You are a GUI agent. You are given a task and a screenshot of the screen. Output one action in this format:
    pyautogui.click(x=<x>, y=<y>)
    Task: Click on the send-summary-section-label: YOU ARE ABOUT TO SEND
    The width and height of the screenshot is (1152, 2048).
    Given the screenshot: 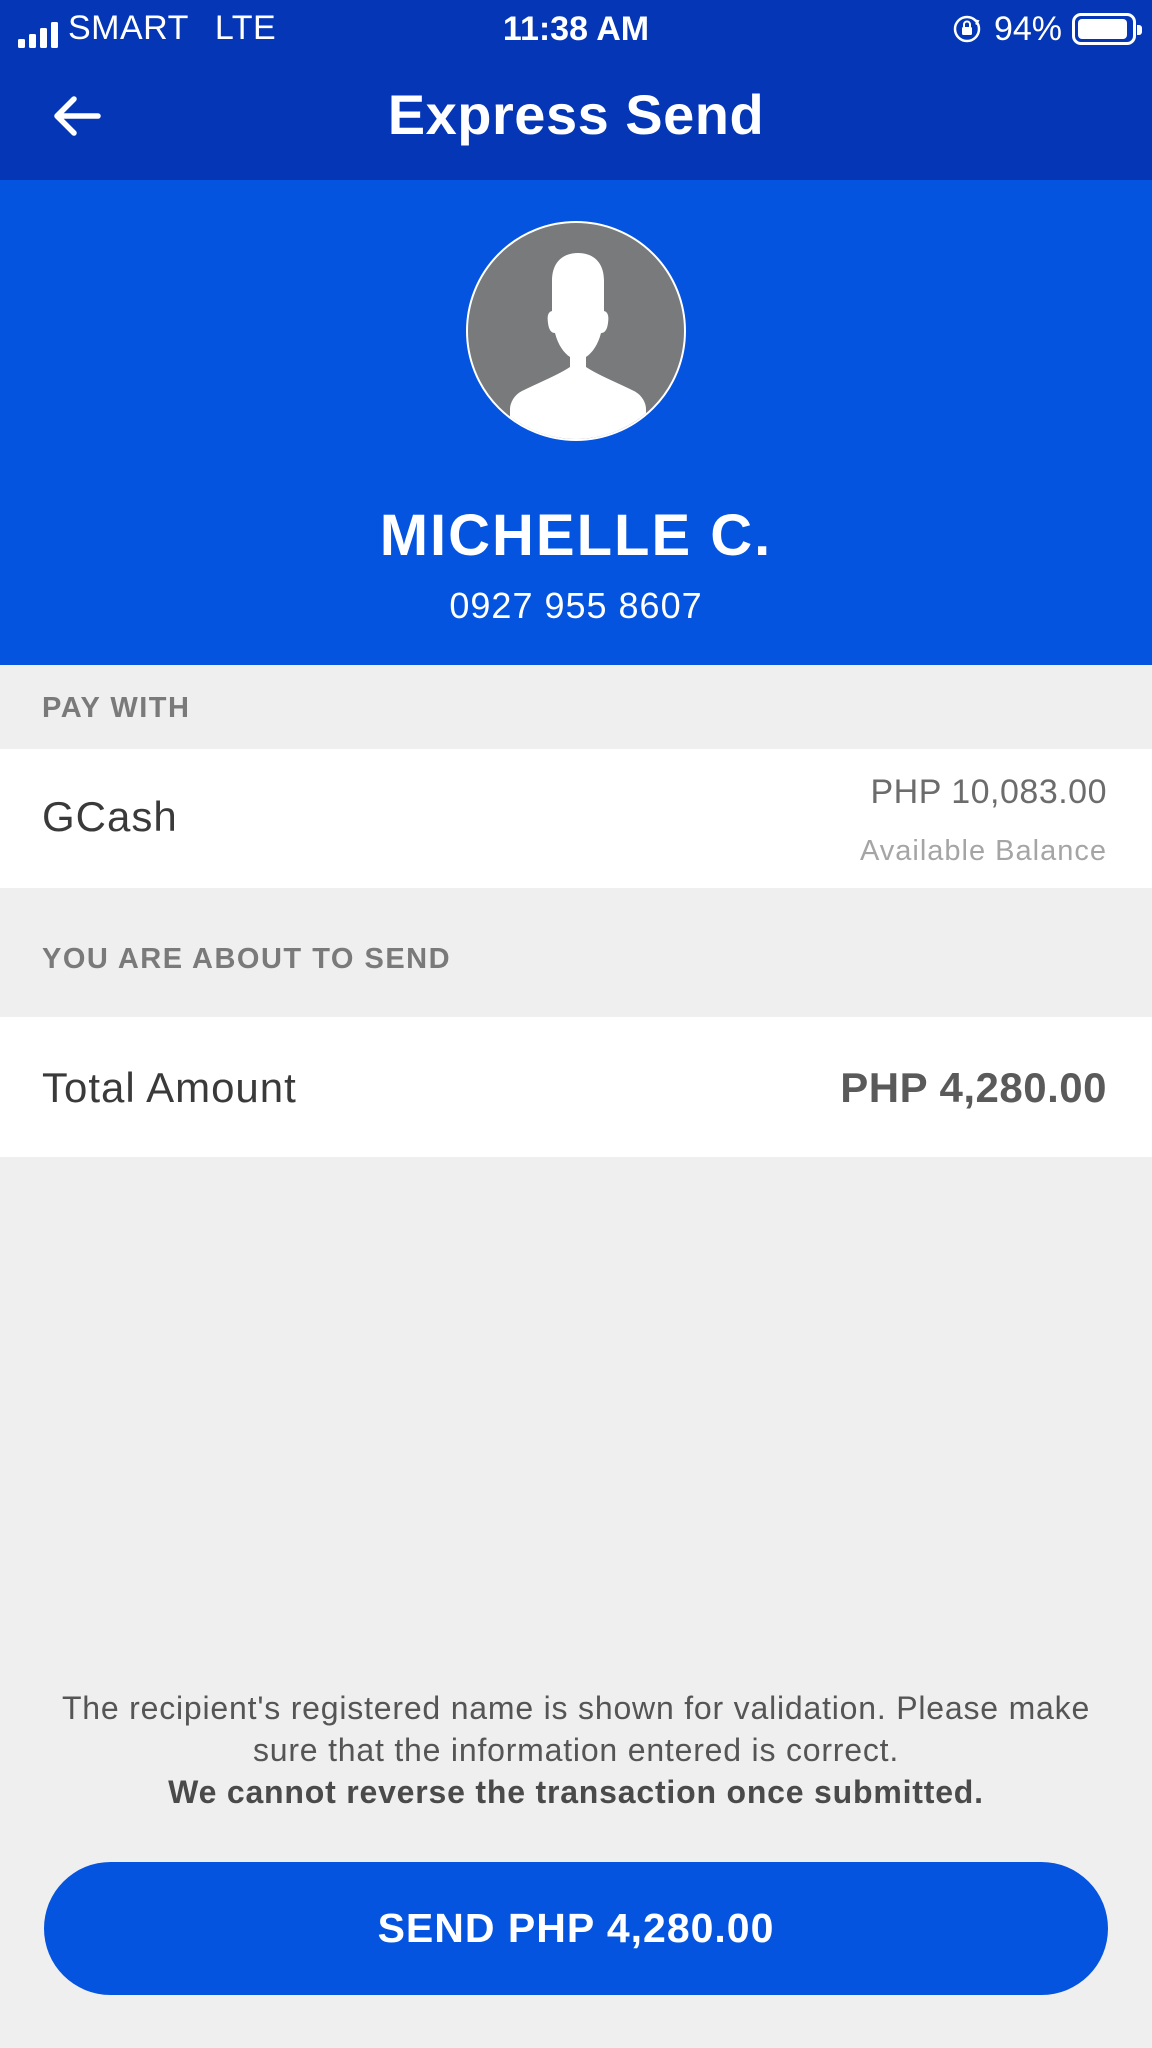 What is the action you would take?
    pyautogui.click(x=247, y=959)
    